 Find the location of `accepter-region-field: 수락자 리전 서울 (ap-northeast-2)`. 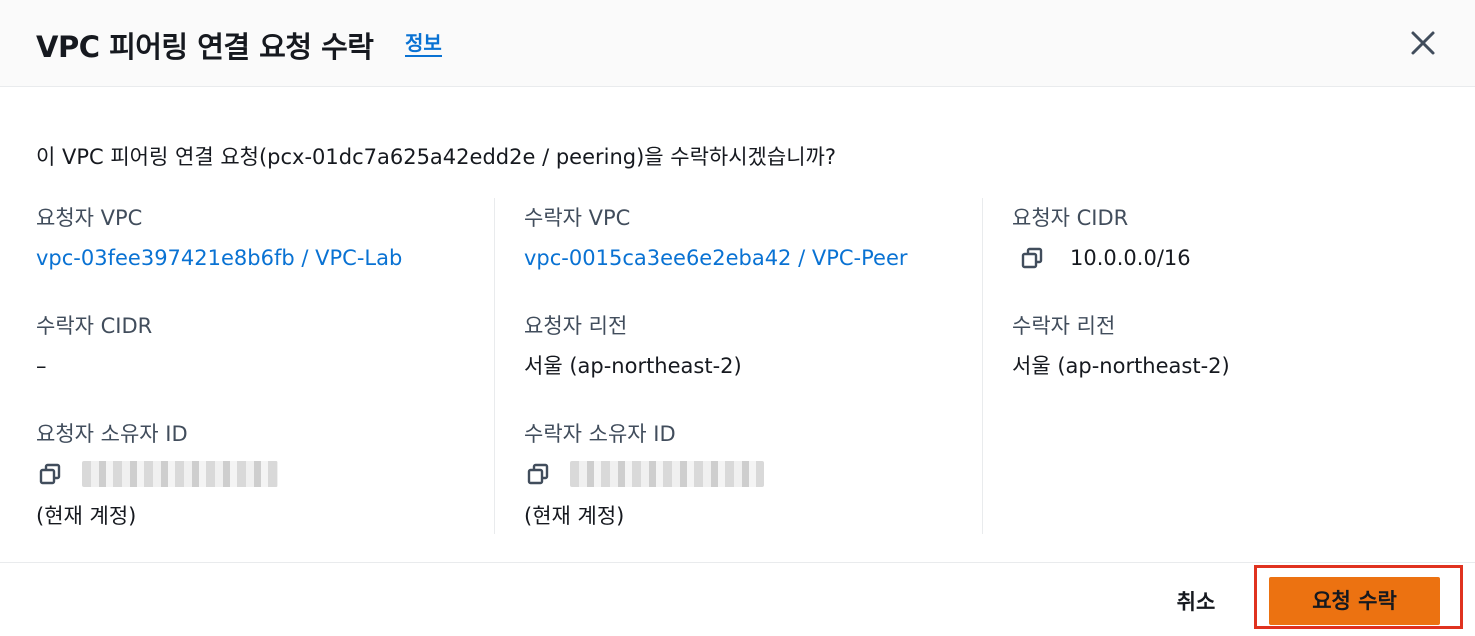

accepter-region-field: 수락자 리전 서울 (ap-northeast-2) is located at coordinates (1121, 346).